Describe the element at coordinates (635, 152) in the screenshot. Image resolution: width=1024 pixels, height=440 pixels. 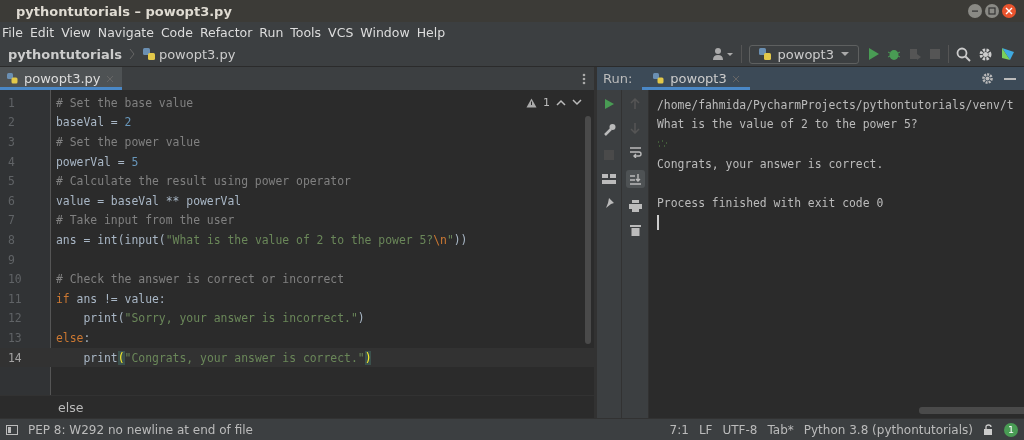
I see `soft-wrap-icon` at that location.